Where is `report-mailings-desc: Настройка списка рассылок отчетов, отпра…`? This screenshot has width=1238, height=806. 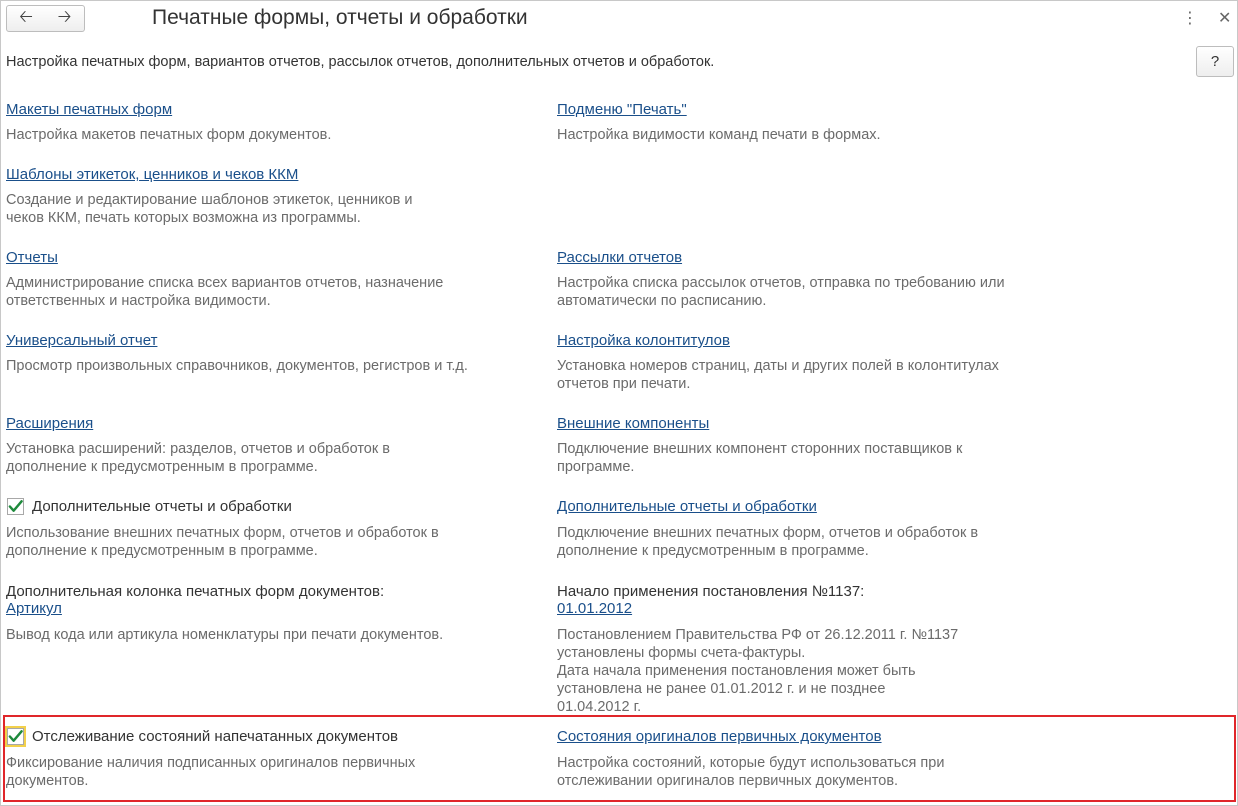
report-mailings-desc: Настройка списка рассылок отчетов, отпра… is located at coordinates (781, 292).